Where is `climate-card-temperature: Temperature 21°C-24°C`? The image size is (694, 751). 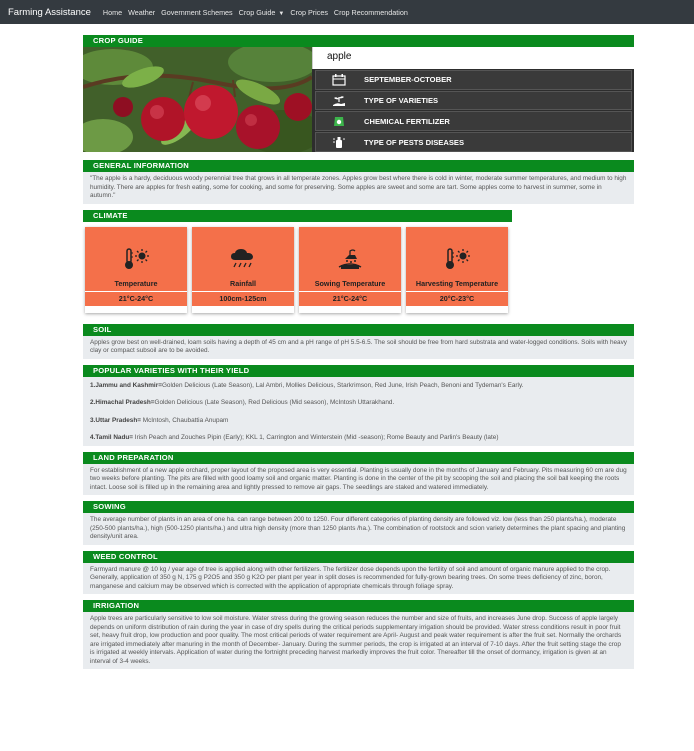
climate-card-temperature: Temperature 21°C-24°C is located at coordinates (136, 269).